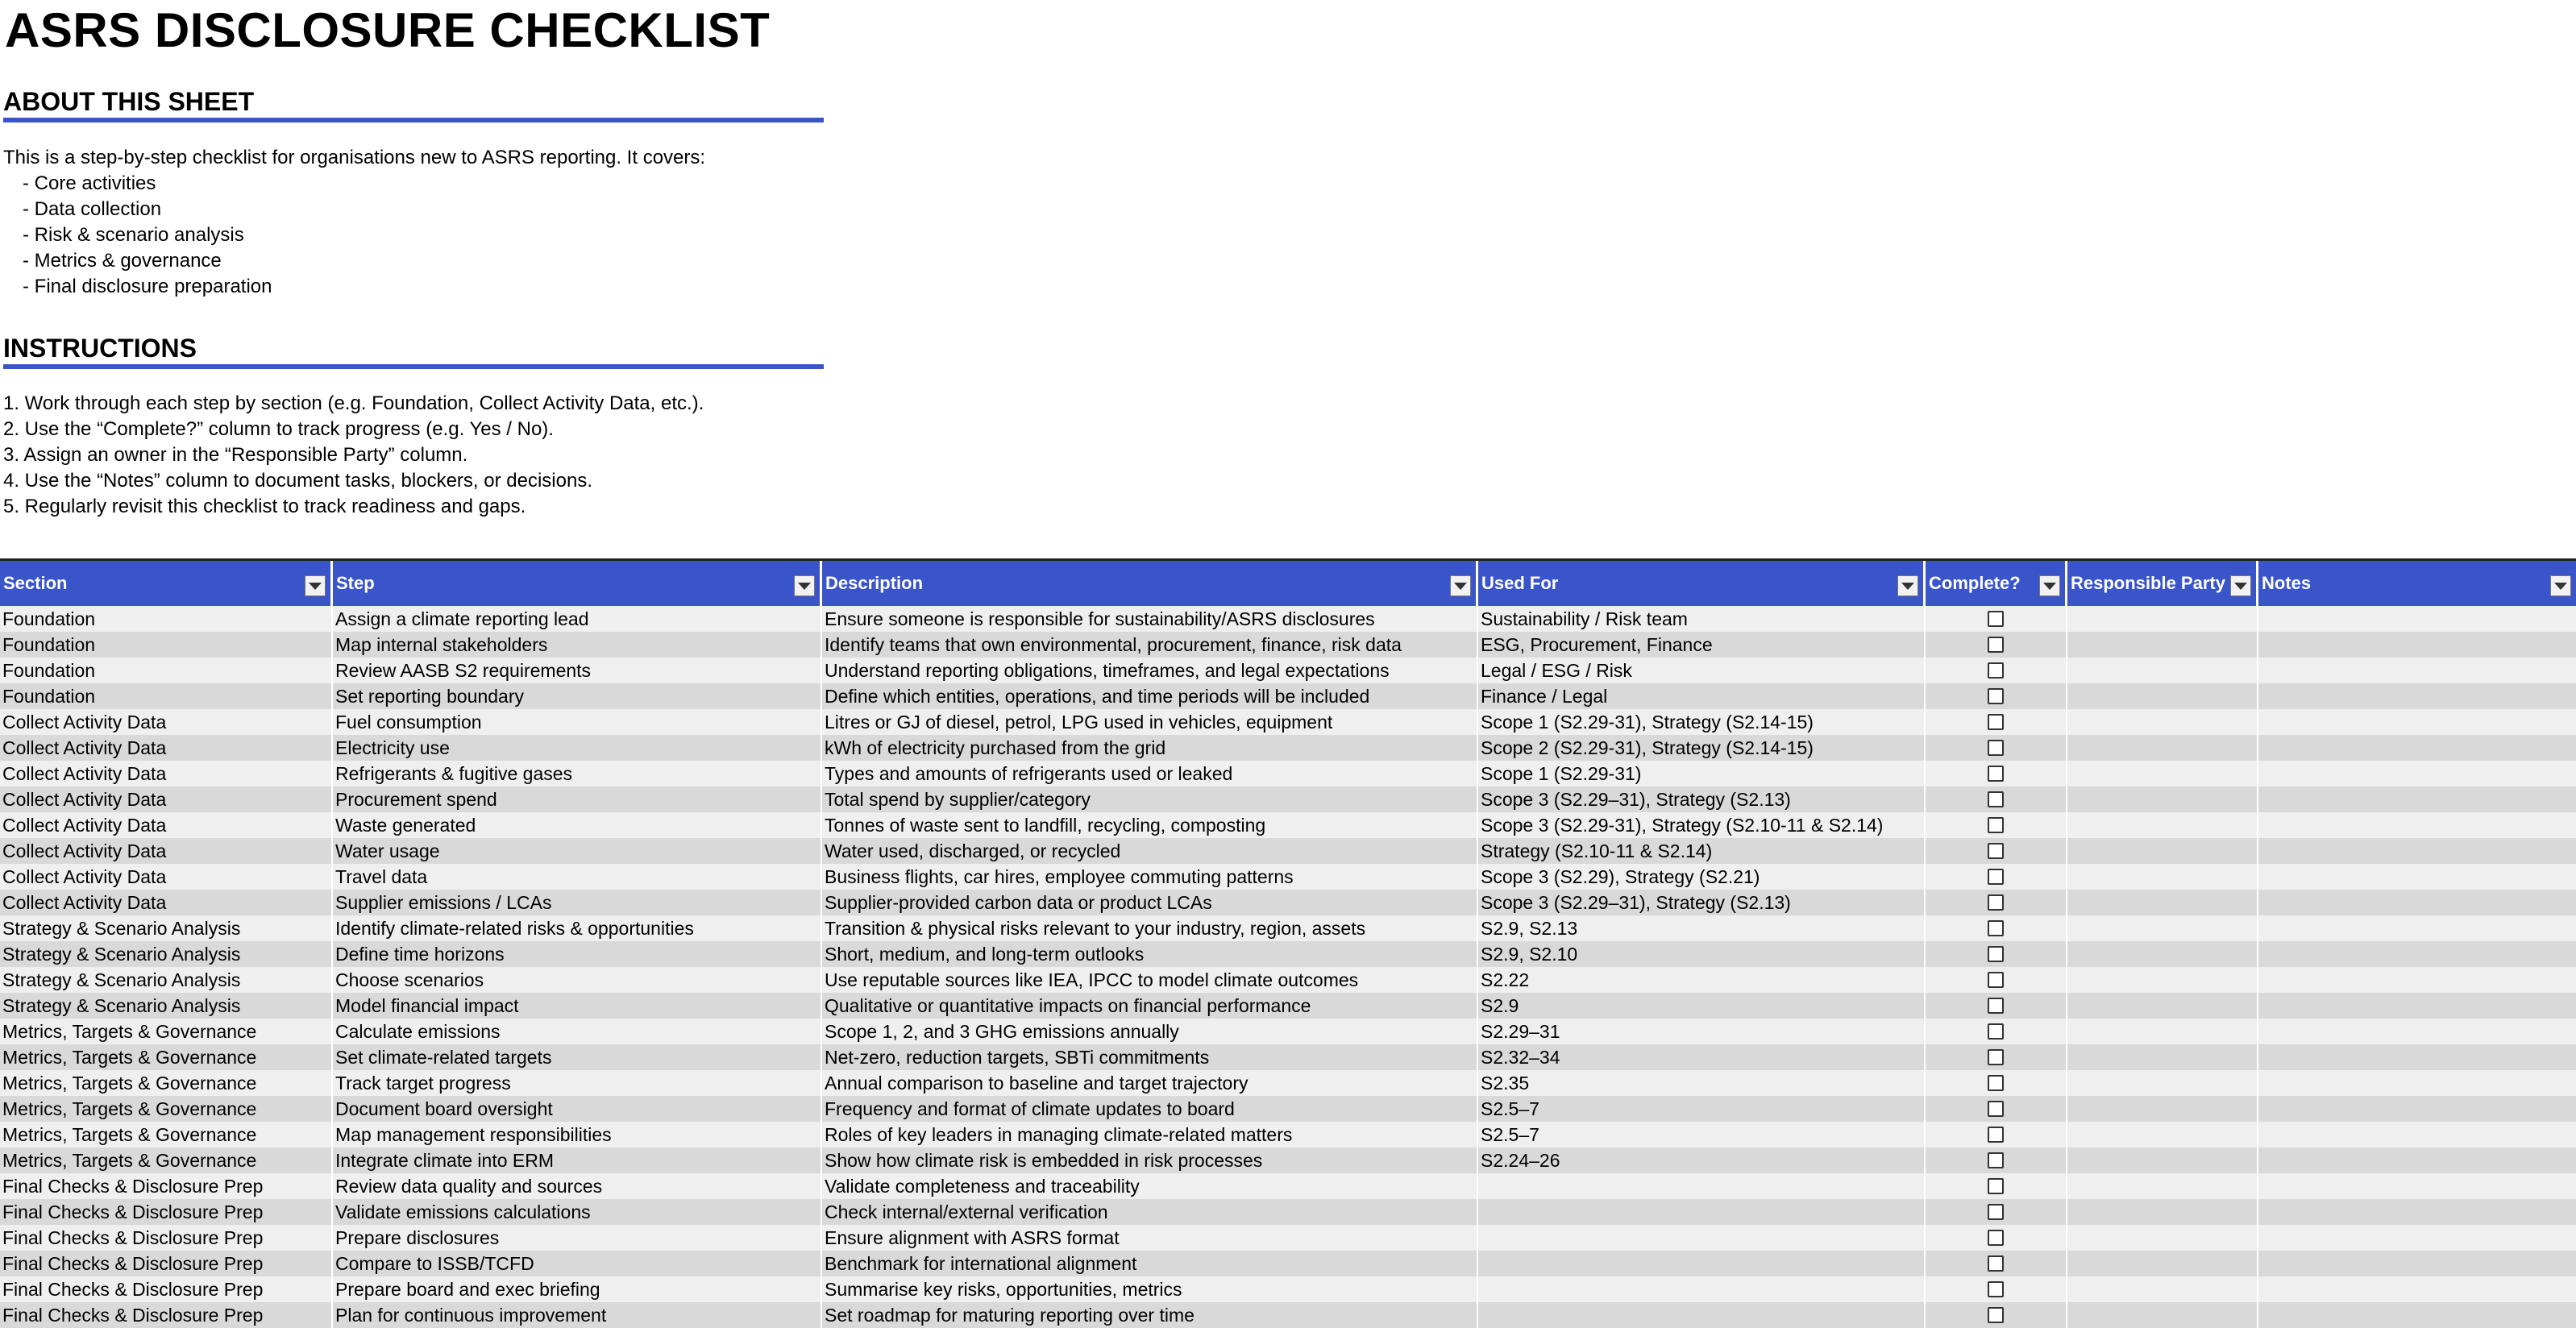 This screenshot has width=2576, height=1328. What do you see at coordinates (1150, 1238) in the screenshot?
I see `cell-description: Ensure alignment with ASRS format` at bounding box center [1150, 1238].